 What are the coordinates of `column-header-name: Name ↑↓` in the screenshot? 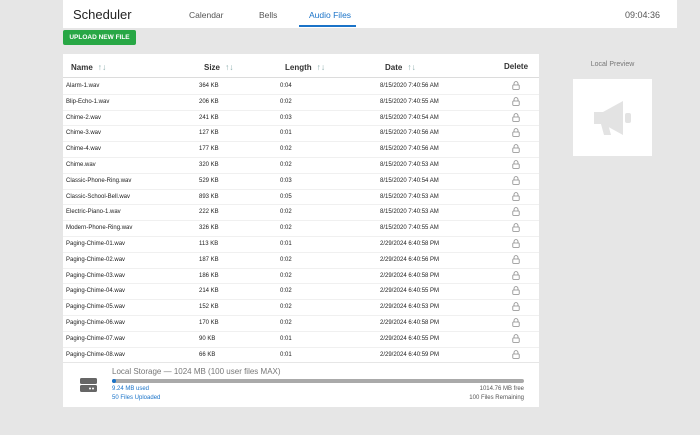 It's located at (88, 67).